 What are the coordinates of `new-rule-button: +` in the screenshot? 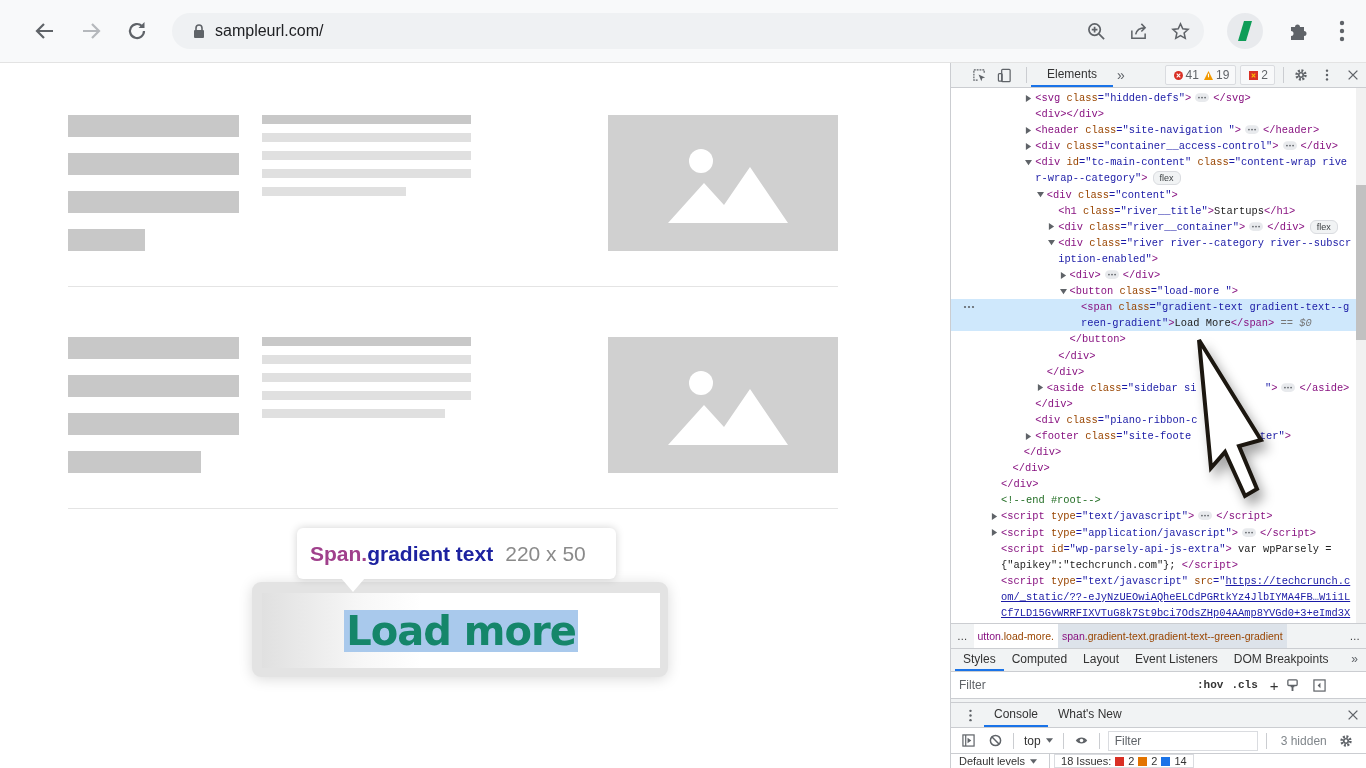 It's located at (1274, 685).